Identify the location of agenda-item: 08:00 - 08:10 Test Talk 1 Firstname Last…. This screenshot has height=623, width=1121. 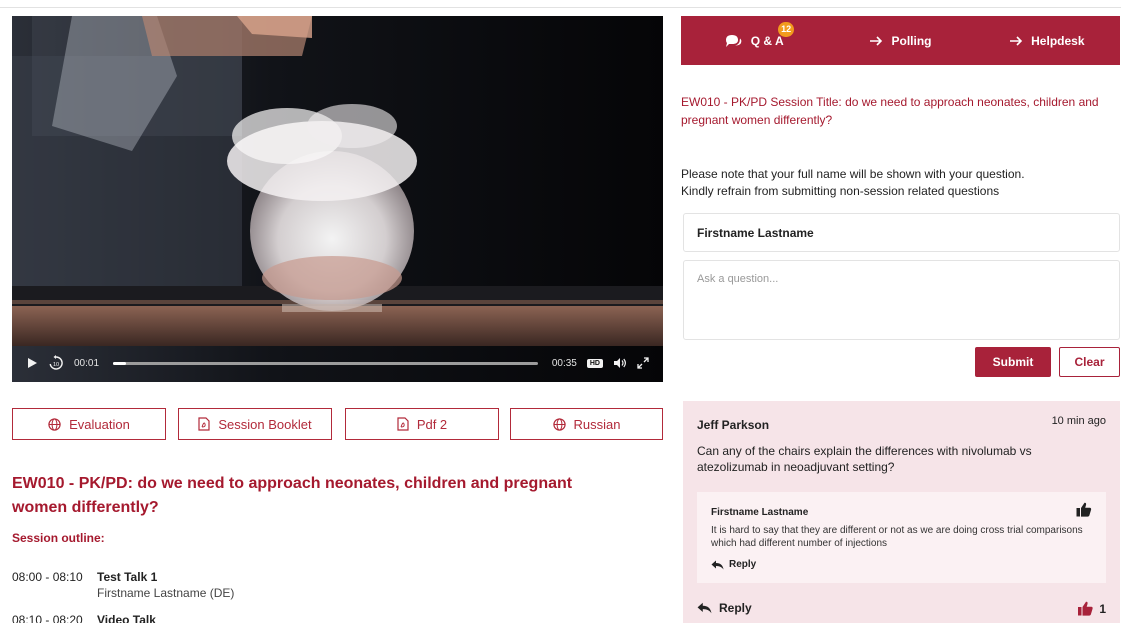
(312, 585).